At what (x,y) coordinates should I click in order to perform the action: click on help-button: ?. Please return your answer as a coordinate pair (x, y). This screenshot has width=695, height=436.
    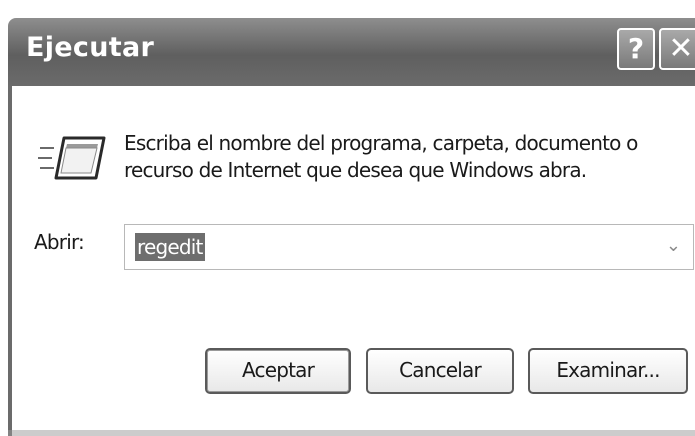
    Looking at the image, I should click on (636, 49).